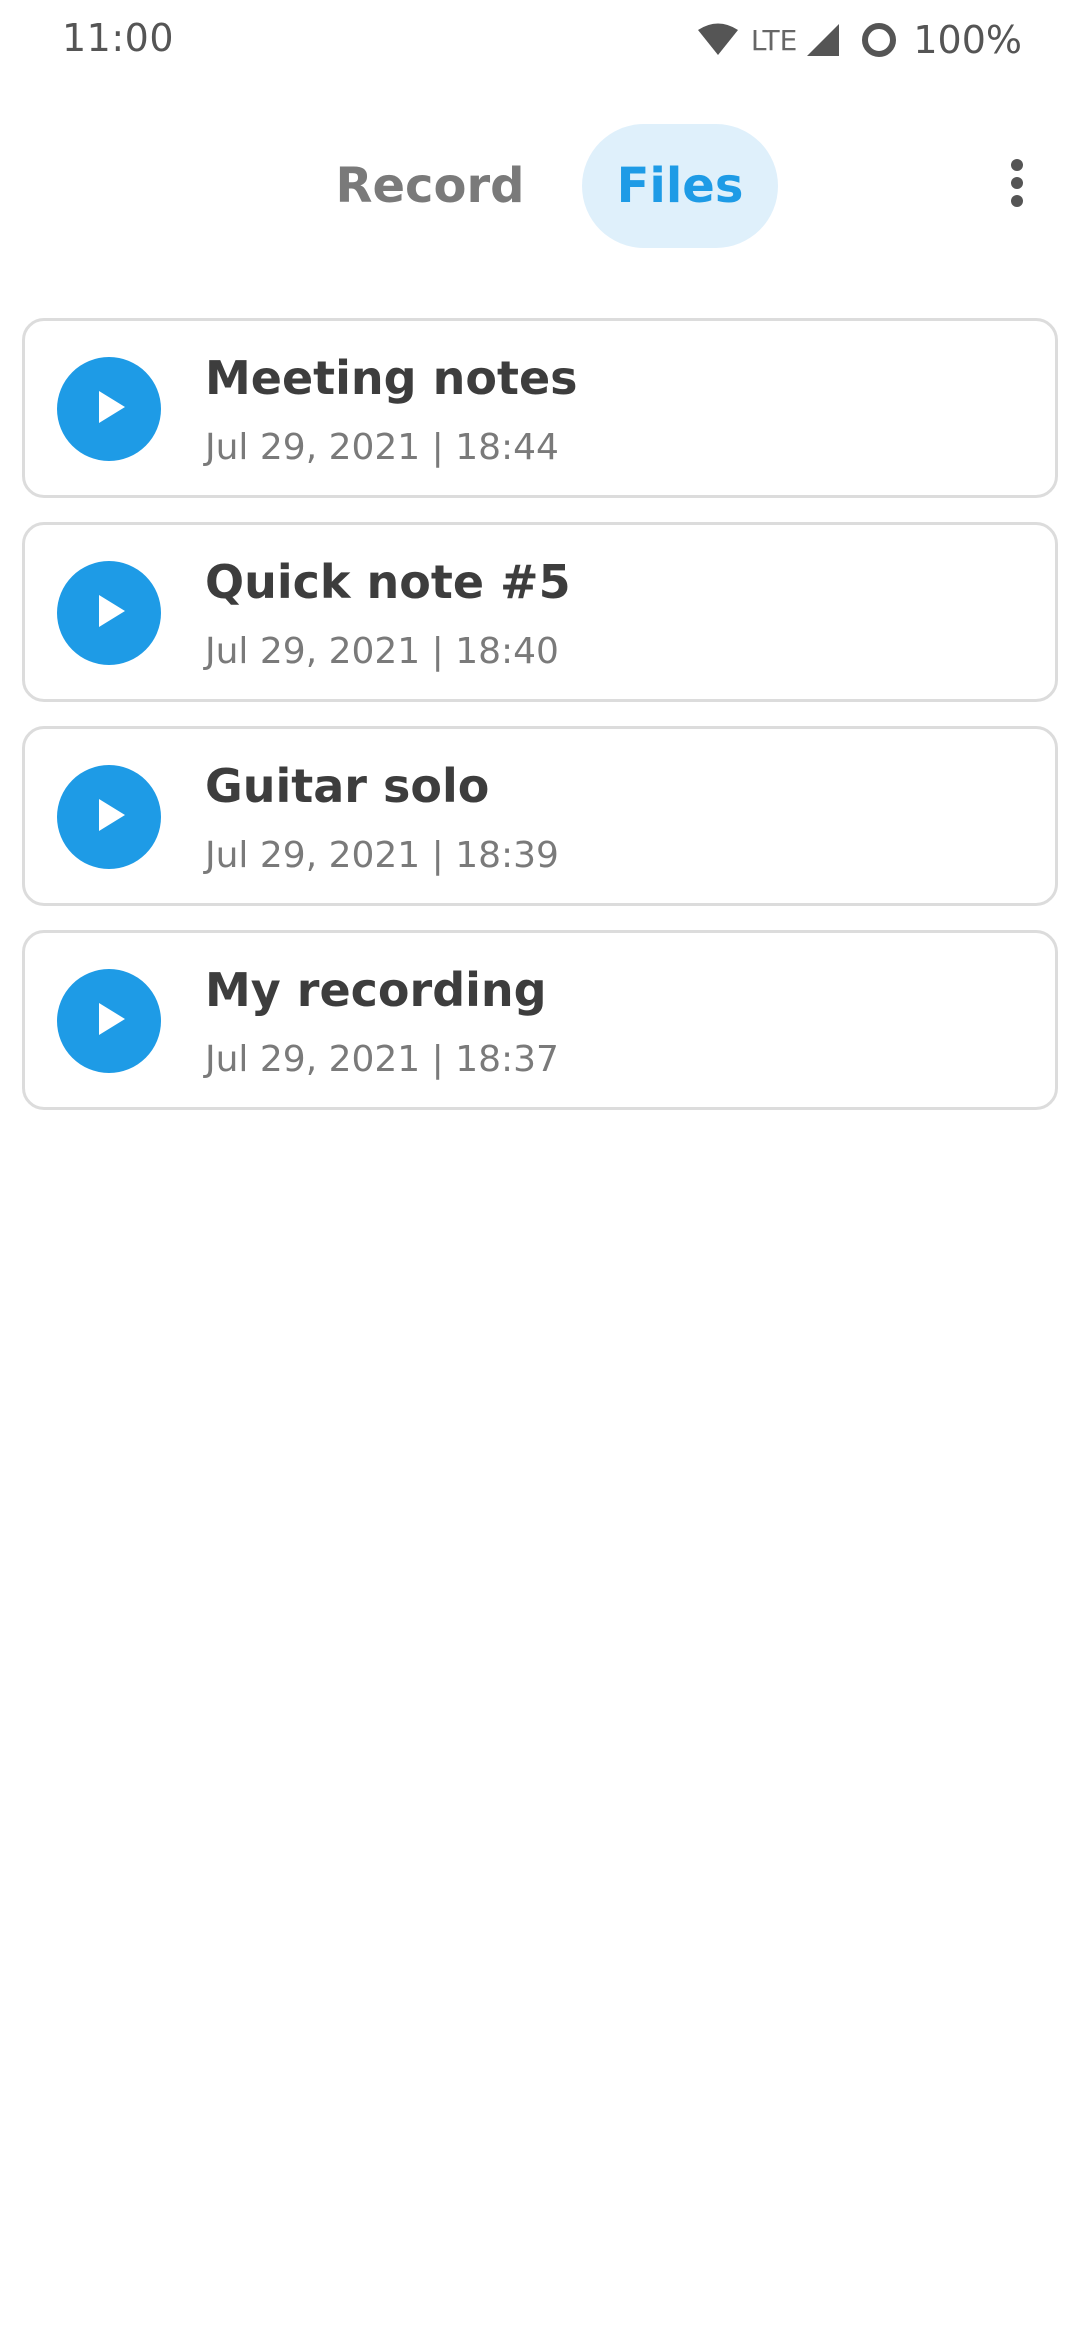  Describe the element at coordinates (391, 378) in the screenshot. I see `recording-title: Meeting notes` at that location.